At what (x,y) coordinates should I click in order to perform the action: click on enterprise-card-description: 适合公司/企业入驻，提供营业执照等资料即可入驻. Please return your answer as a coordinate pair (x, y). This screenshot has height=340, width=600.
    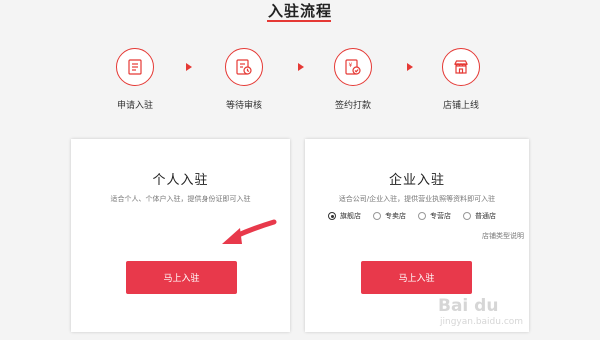
    Looking at the image, I should click on (417, 199).